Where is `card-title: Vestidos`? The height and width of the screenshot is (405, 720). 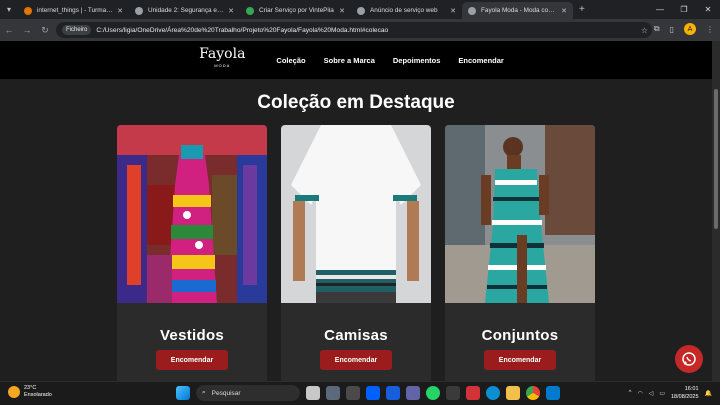
card-title: Vestidos is located at coordinates (192, 335).